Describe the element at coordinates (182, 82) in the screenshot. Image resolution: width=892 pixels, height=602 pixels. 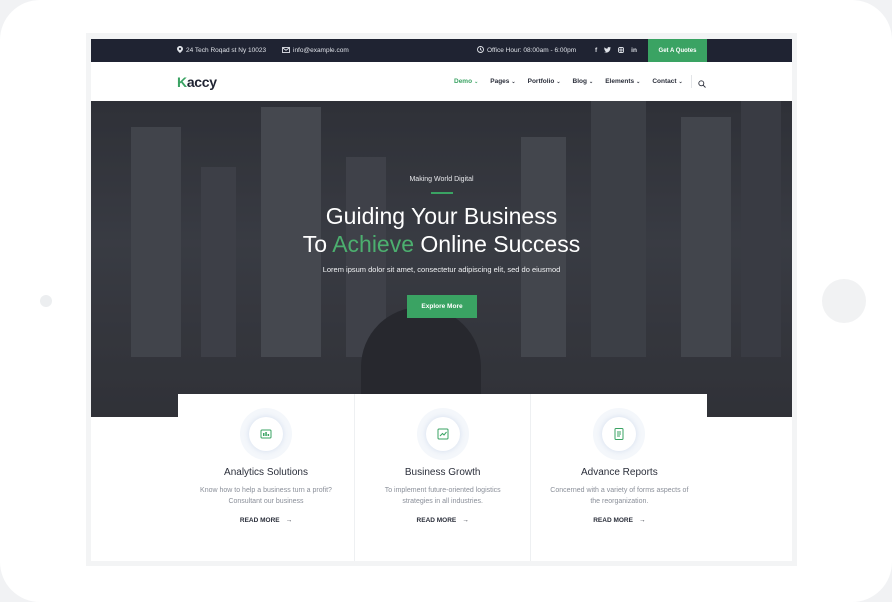
I see `logo-letter: K` at that location.